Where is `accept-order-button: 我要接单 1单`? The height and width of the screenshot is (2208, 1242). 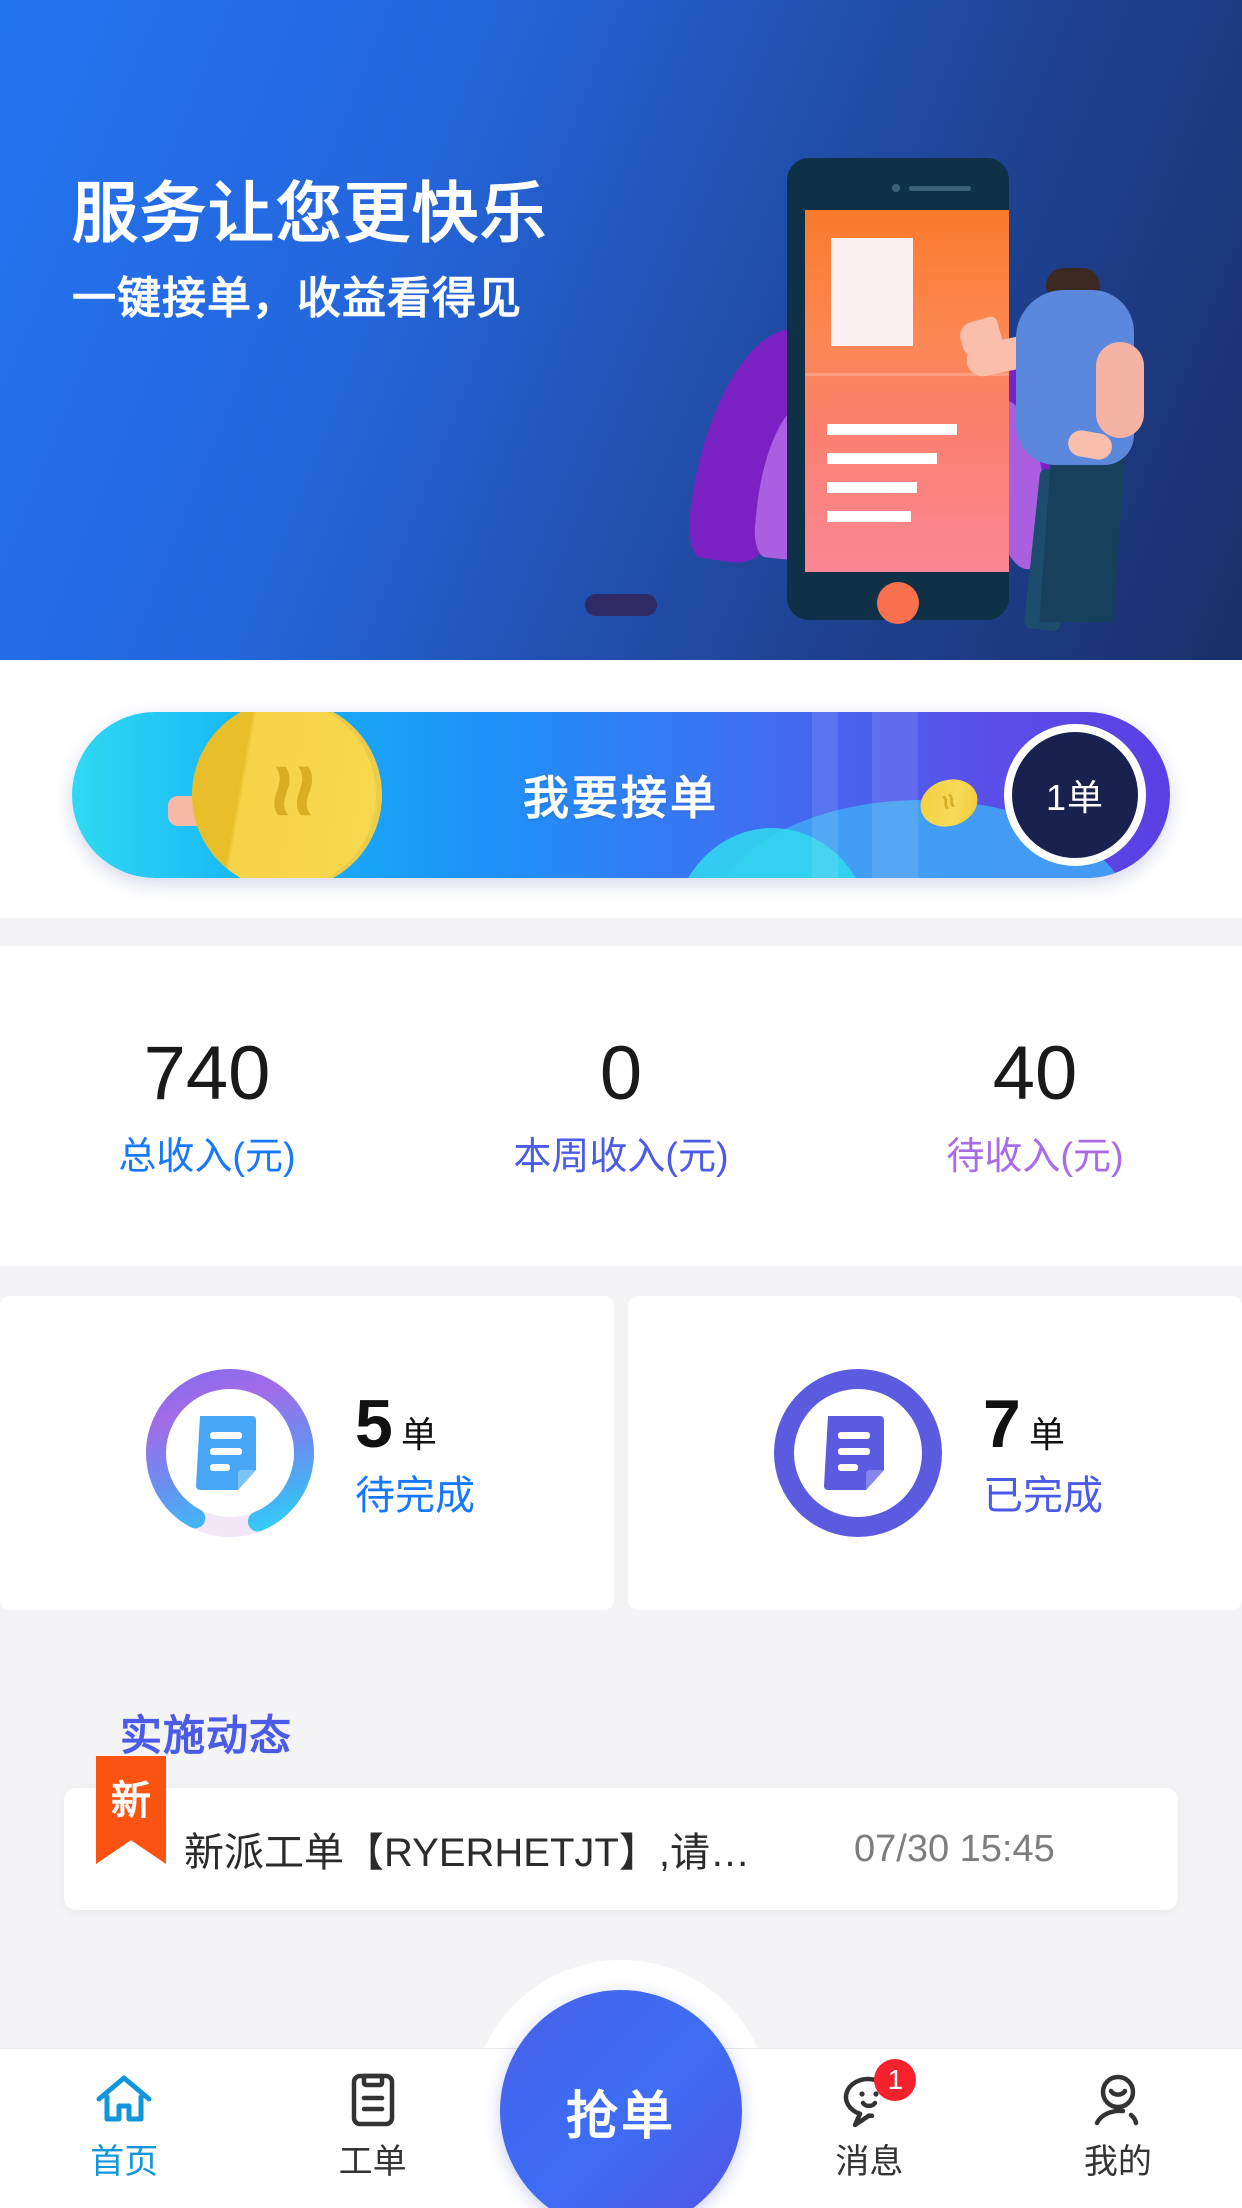 accept-order-button: 我要接单 1单 is located at coordinates (621, 795).